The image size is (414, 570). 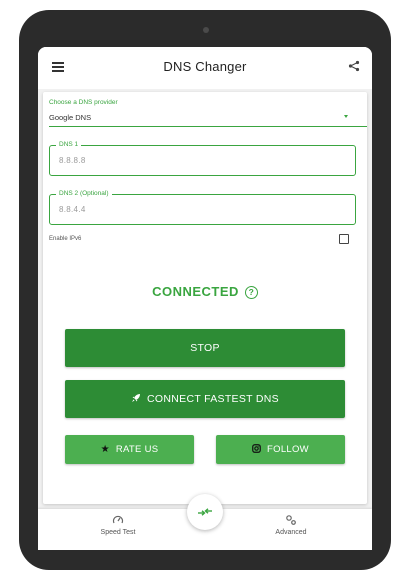 What do you see at coordinates (206, 30) in the screenshot?
I see `camera-icon` at bounding box center [206, 30].